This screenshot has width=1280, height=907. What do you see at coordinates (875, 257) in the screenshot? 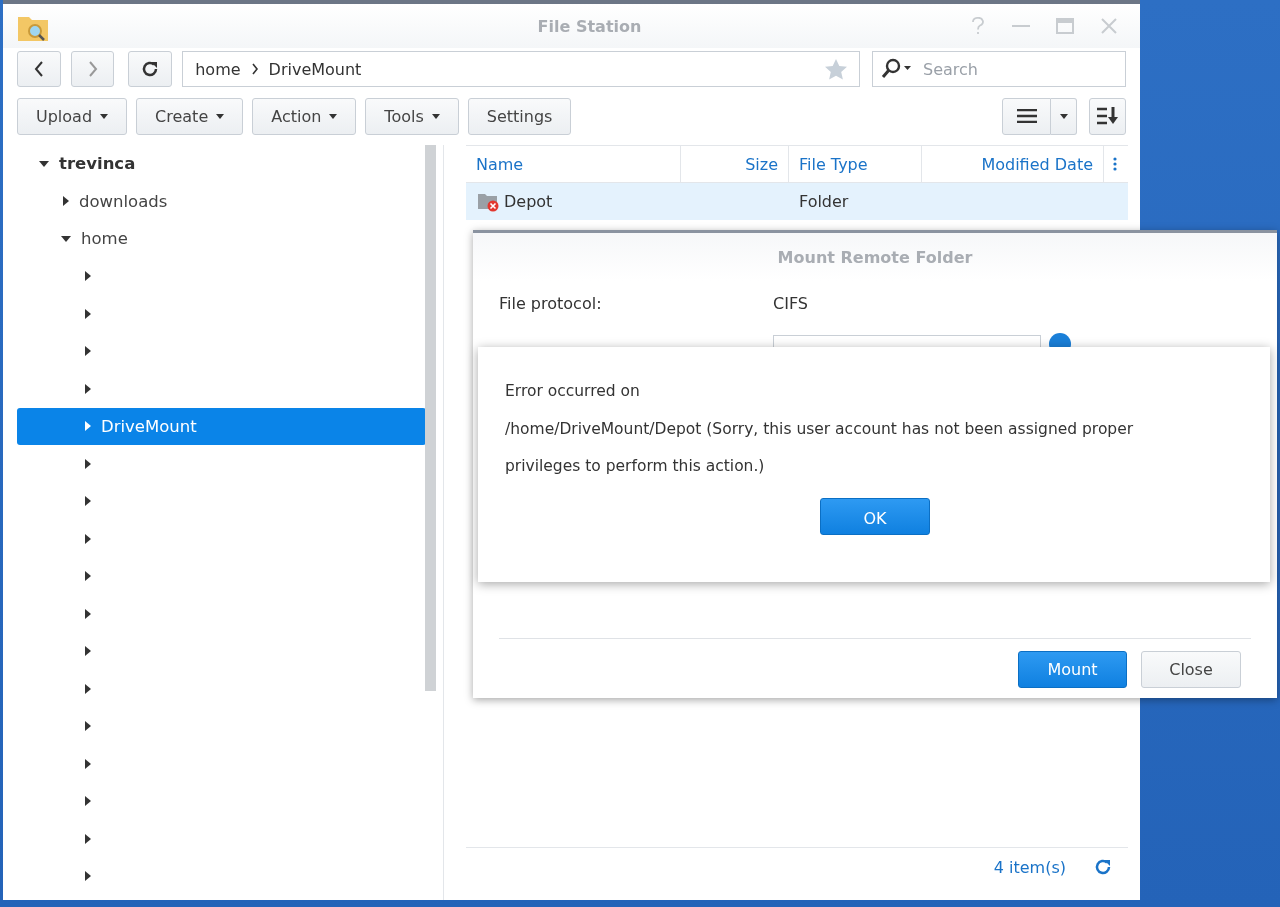
I see `dialog-title: Mount Remote Folder` at bounding box center [875, 257].